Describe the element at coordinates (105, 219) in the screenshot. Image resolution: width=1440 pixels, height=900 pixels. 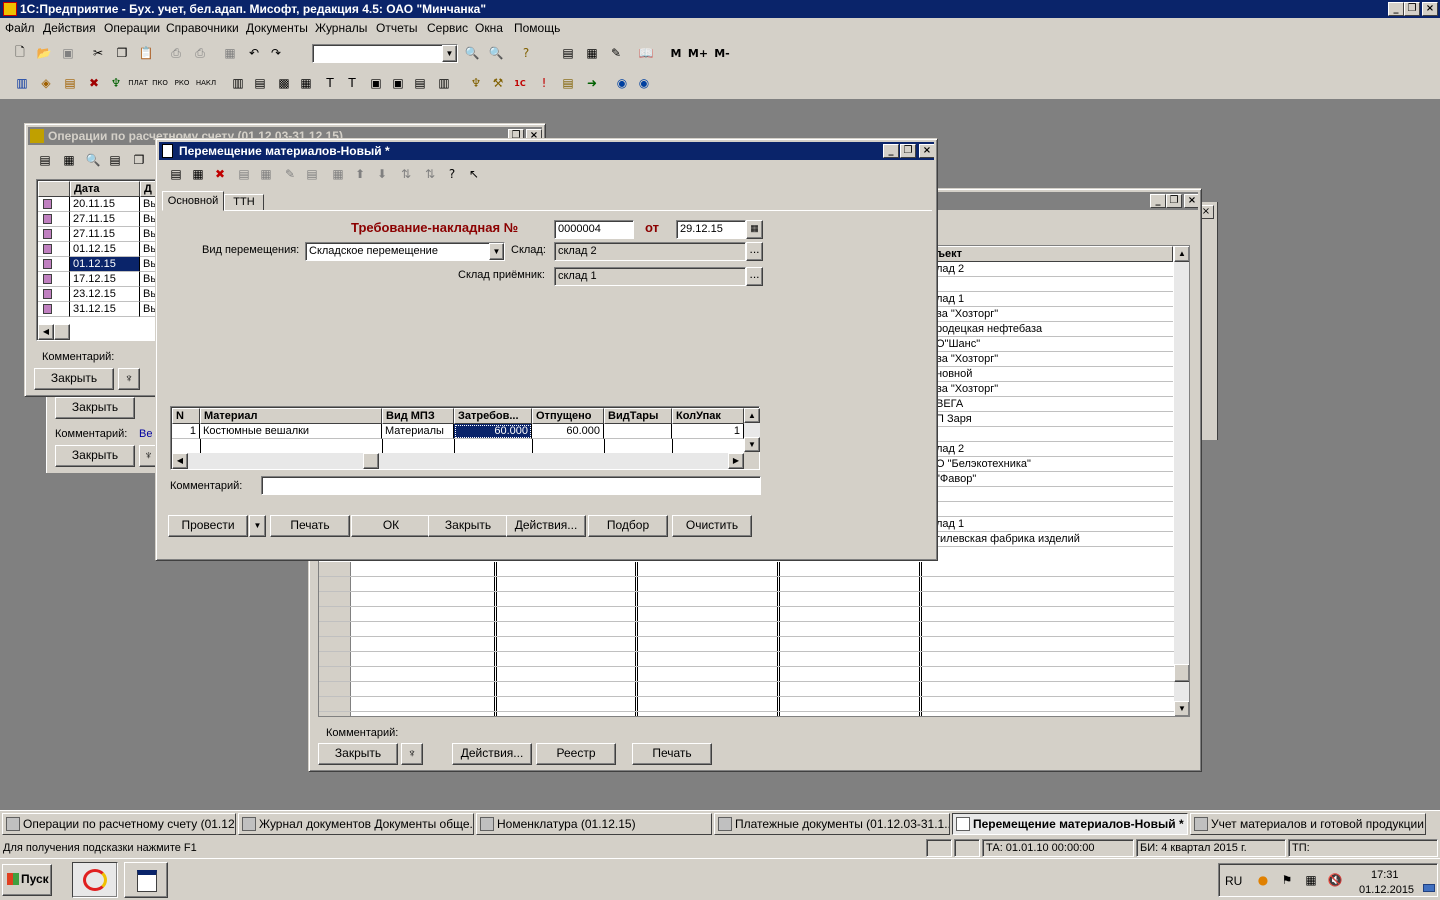
I see `ops-row-date: 27.11.15` at that location.